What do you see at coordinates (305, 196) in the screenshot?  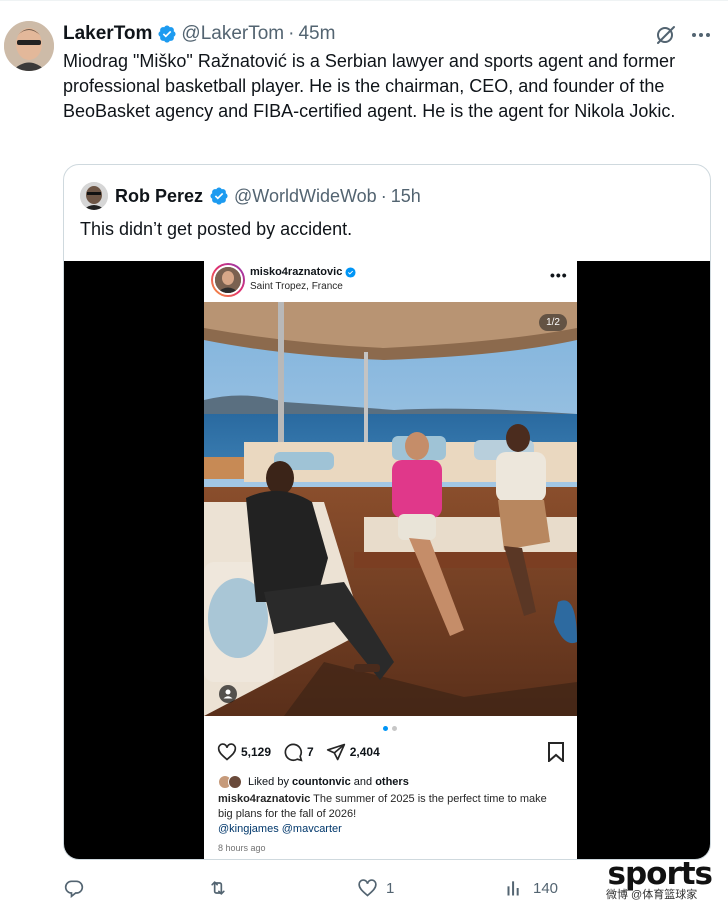 I see `quote-author-handle: @WorldWideWob` at bounding box center [305, 196].